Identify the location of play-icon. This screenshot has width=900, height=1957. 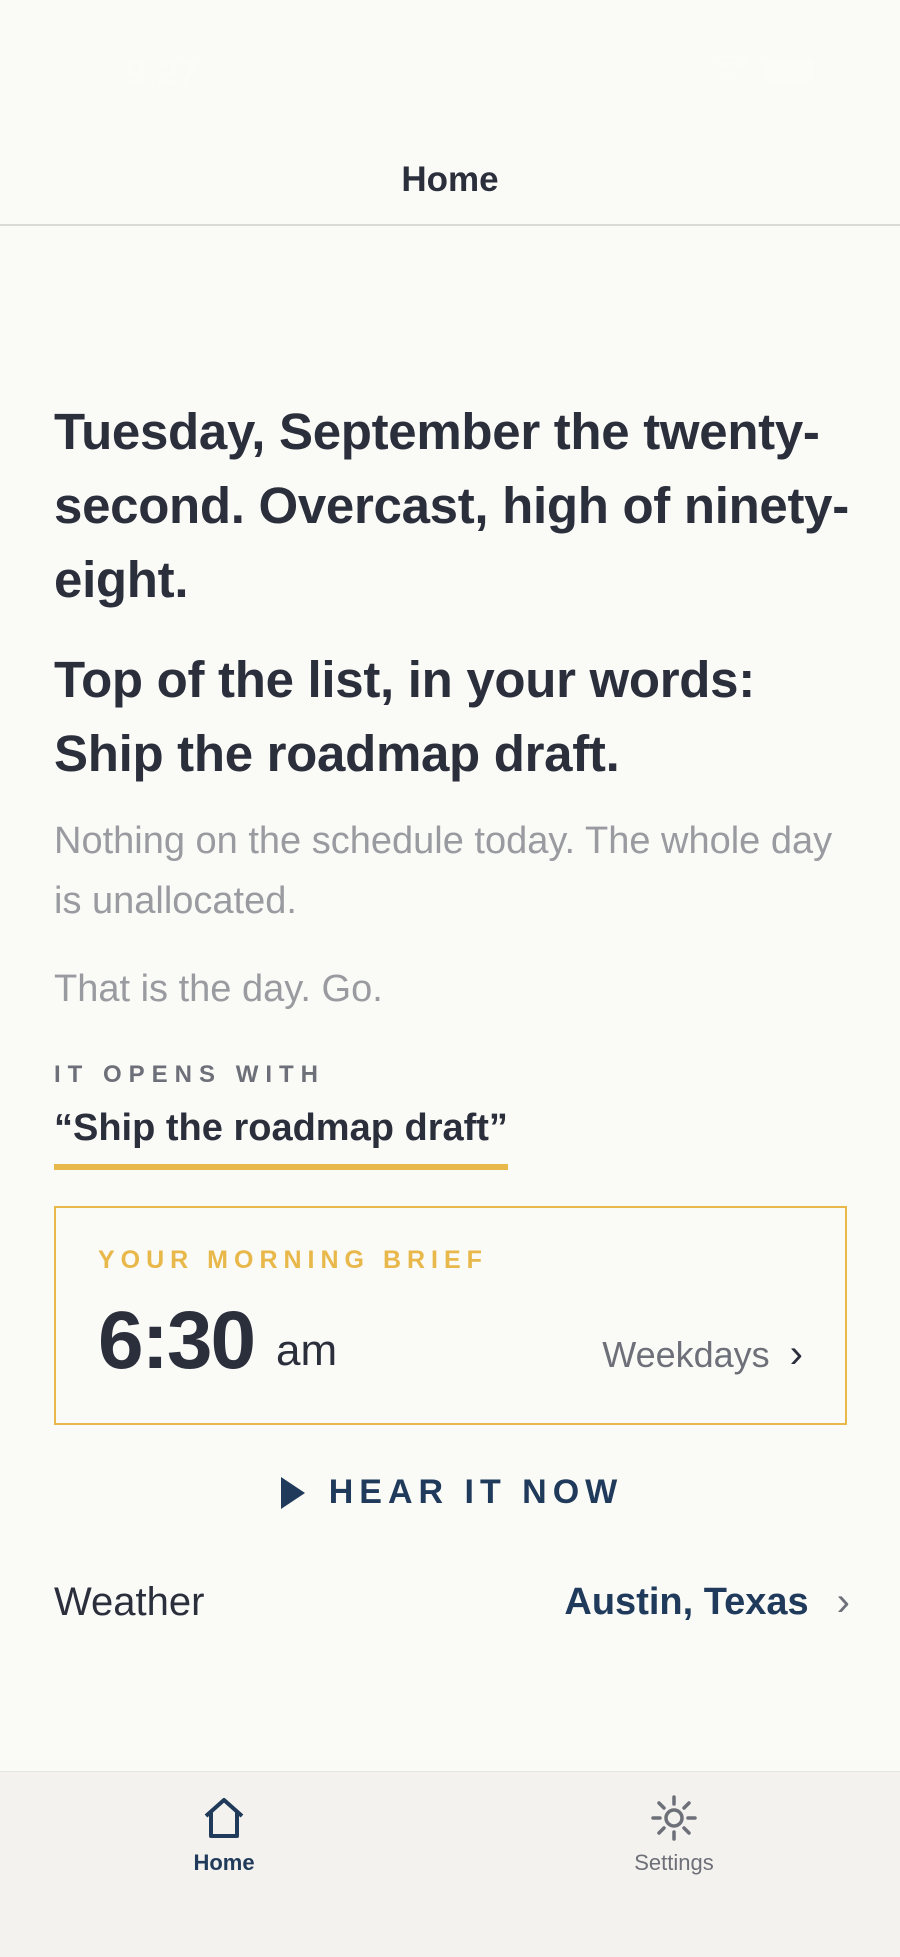
(292, 1492).